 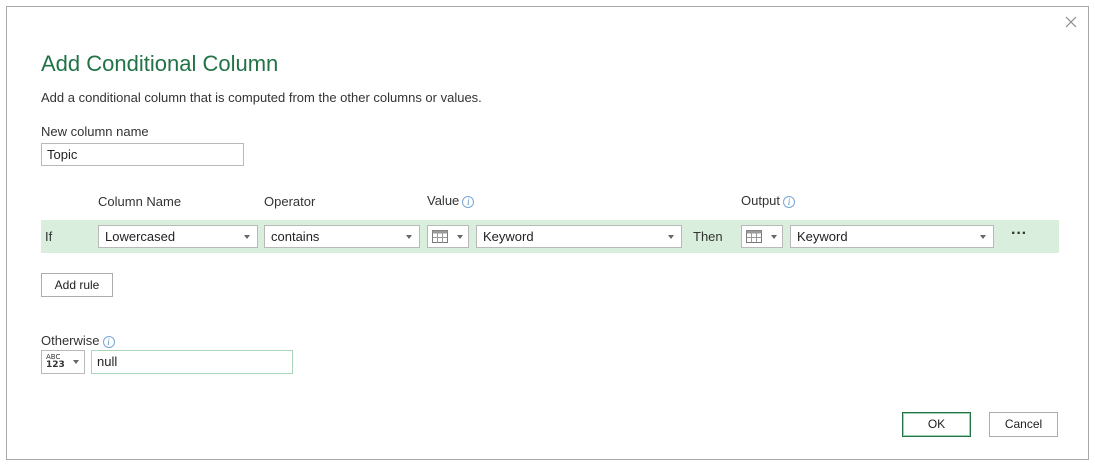 I want to click on more-options-icon: ···, so click(x=1019, y=234).